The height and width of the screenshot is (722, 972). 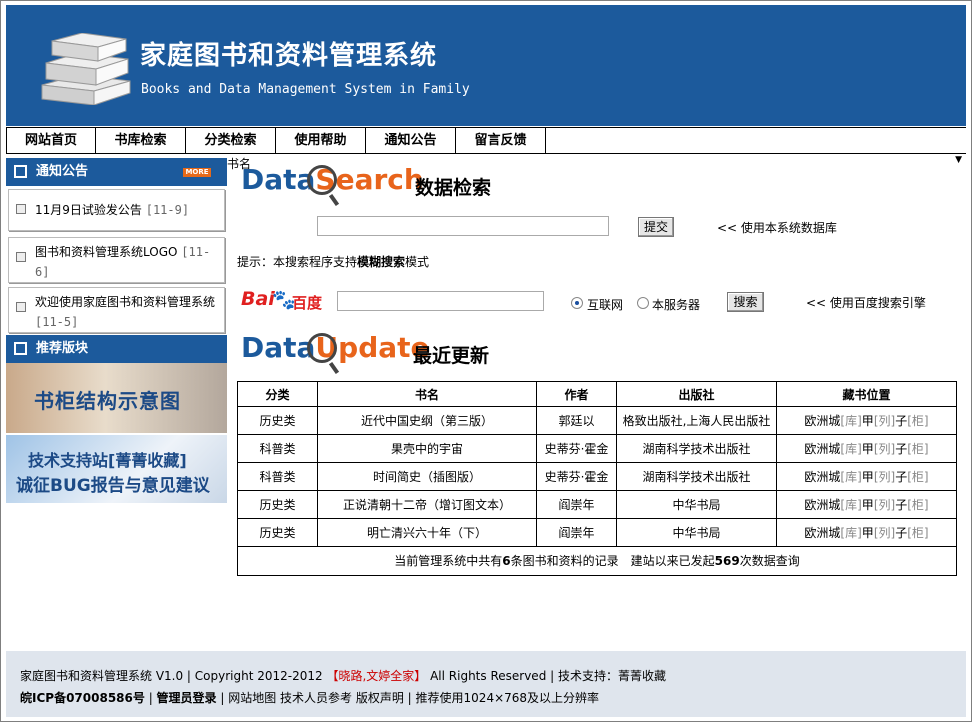 What do you see at coordinates (501, 140) in the screenshot?
I see `nav-feedback: 留言反馈` at bounding box center [501, 140].